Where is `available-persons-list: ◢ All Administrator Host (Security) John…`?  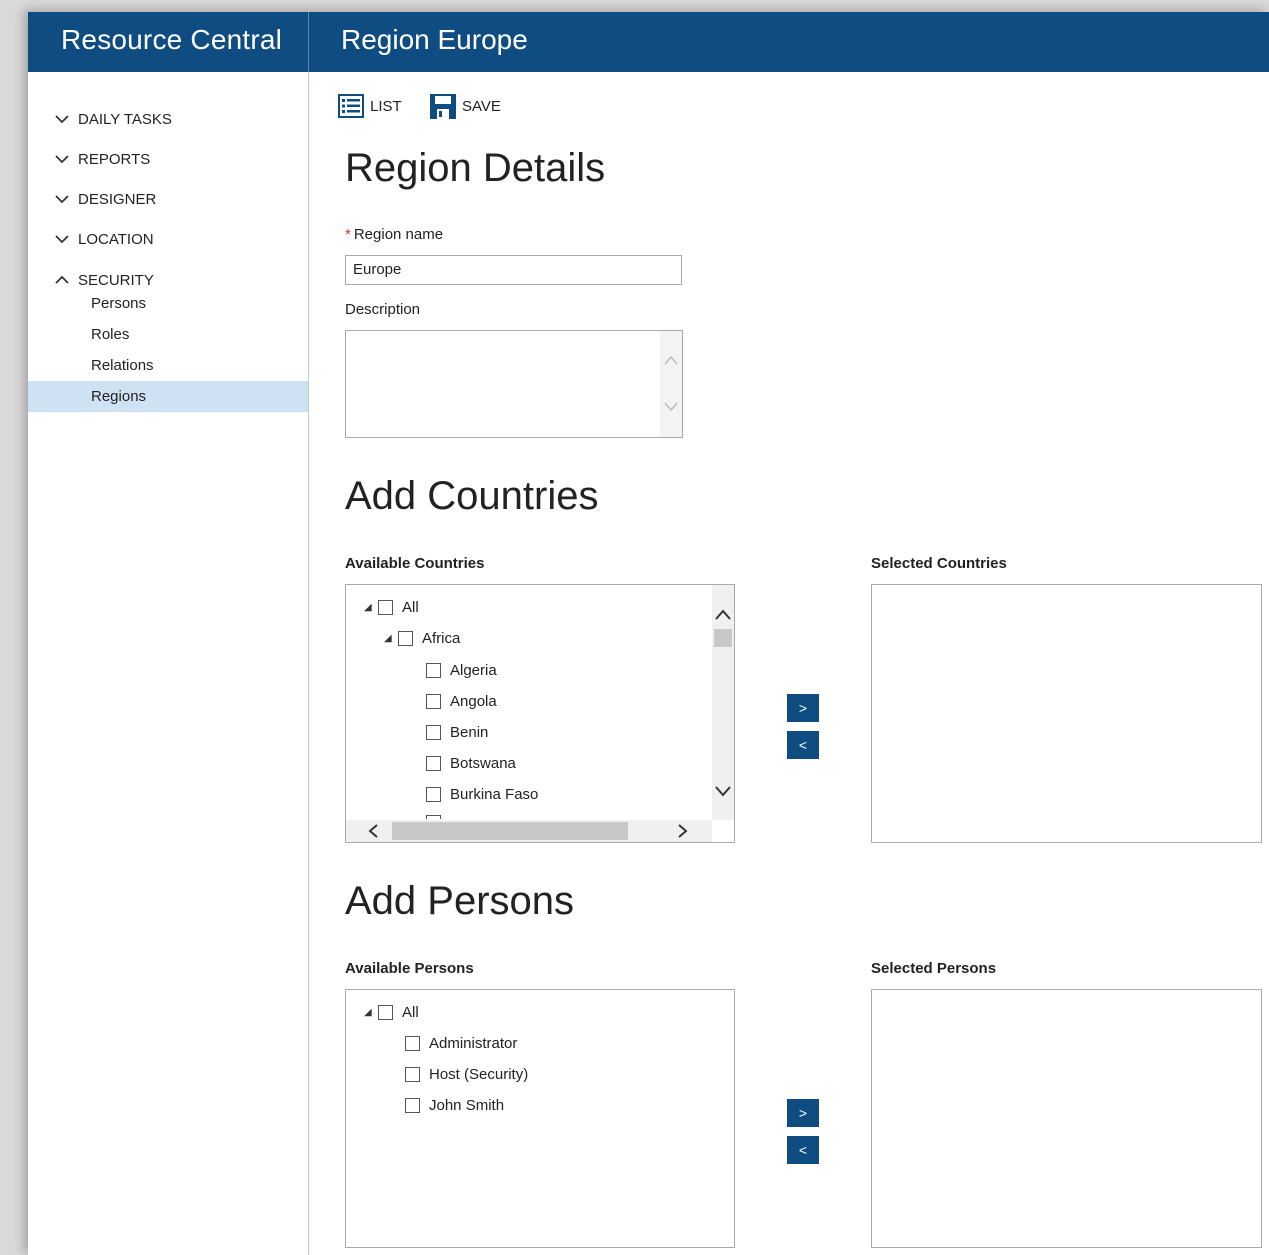
available-persons-list: ◢ All Administrator Host (Security) John… is located at coordinates (540, 1118).